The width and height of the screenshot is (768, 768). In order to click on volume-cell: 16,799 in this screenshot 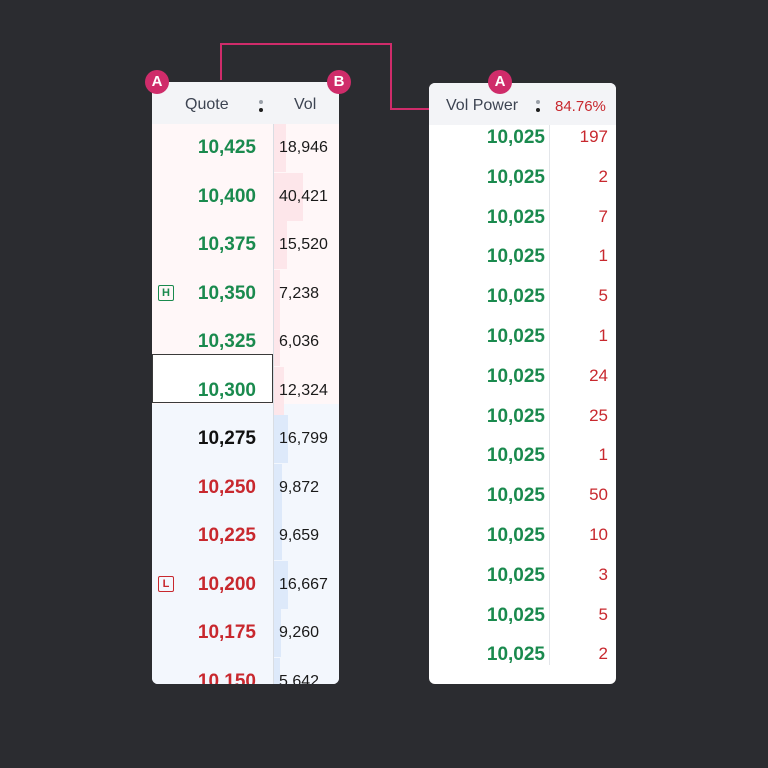, I will do `click(303, 438)`.